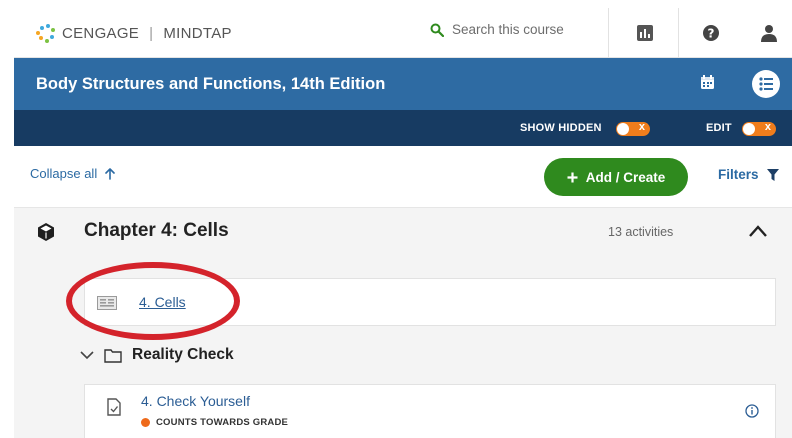 Image resolution: width=792 pixels, height=438 pixels. Describe the element at coordinates (738, 174) in the screenshot. I see `filters-label: Filters` at that location.